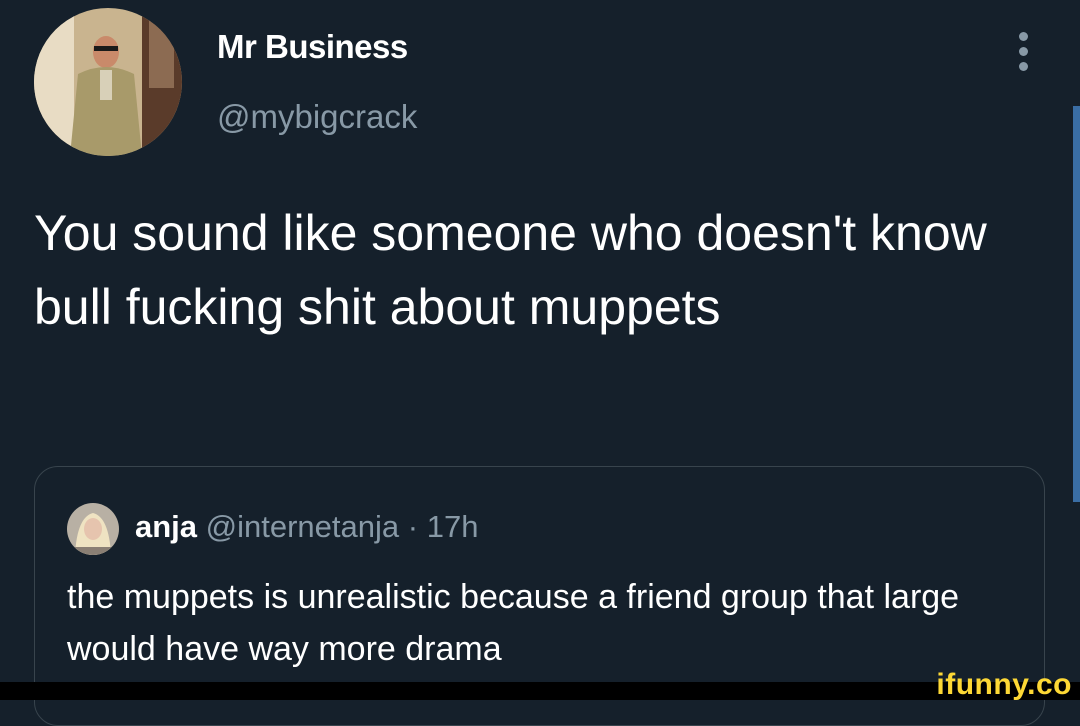 The height and width of the screenshot is (726, 1080). Describe the element at coordinates (1023, 36) in the screenshot. I see `more-vertical-icon` at that location.